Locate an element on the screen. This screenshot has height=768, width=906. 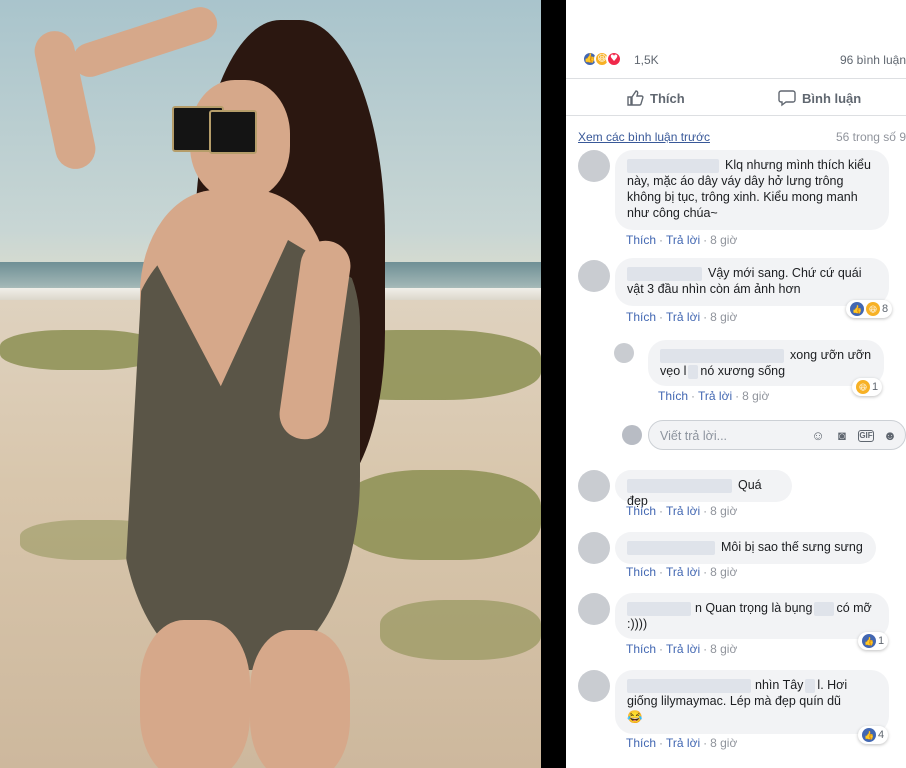
reply-bubble: xong ưỡn ưỡn vẹo l nó xương sống is located at coordinates (766, 363).